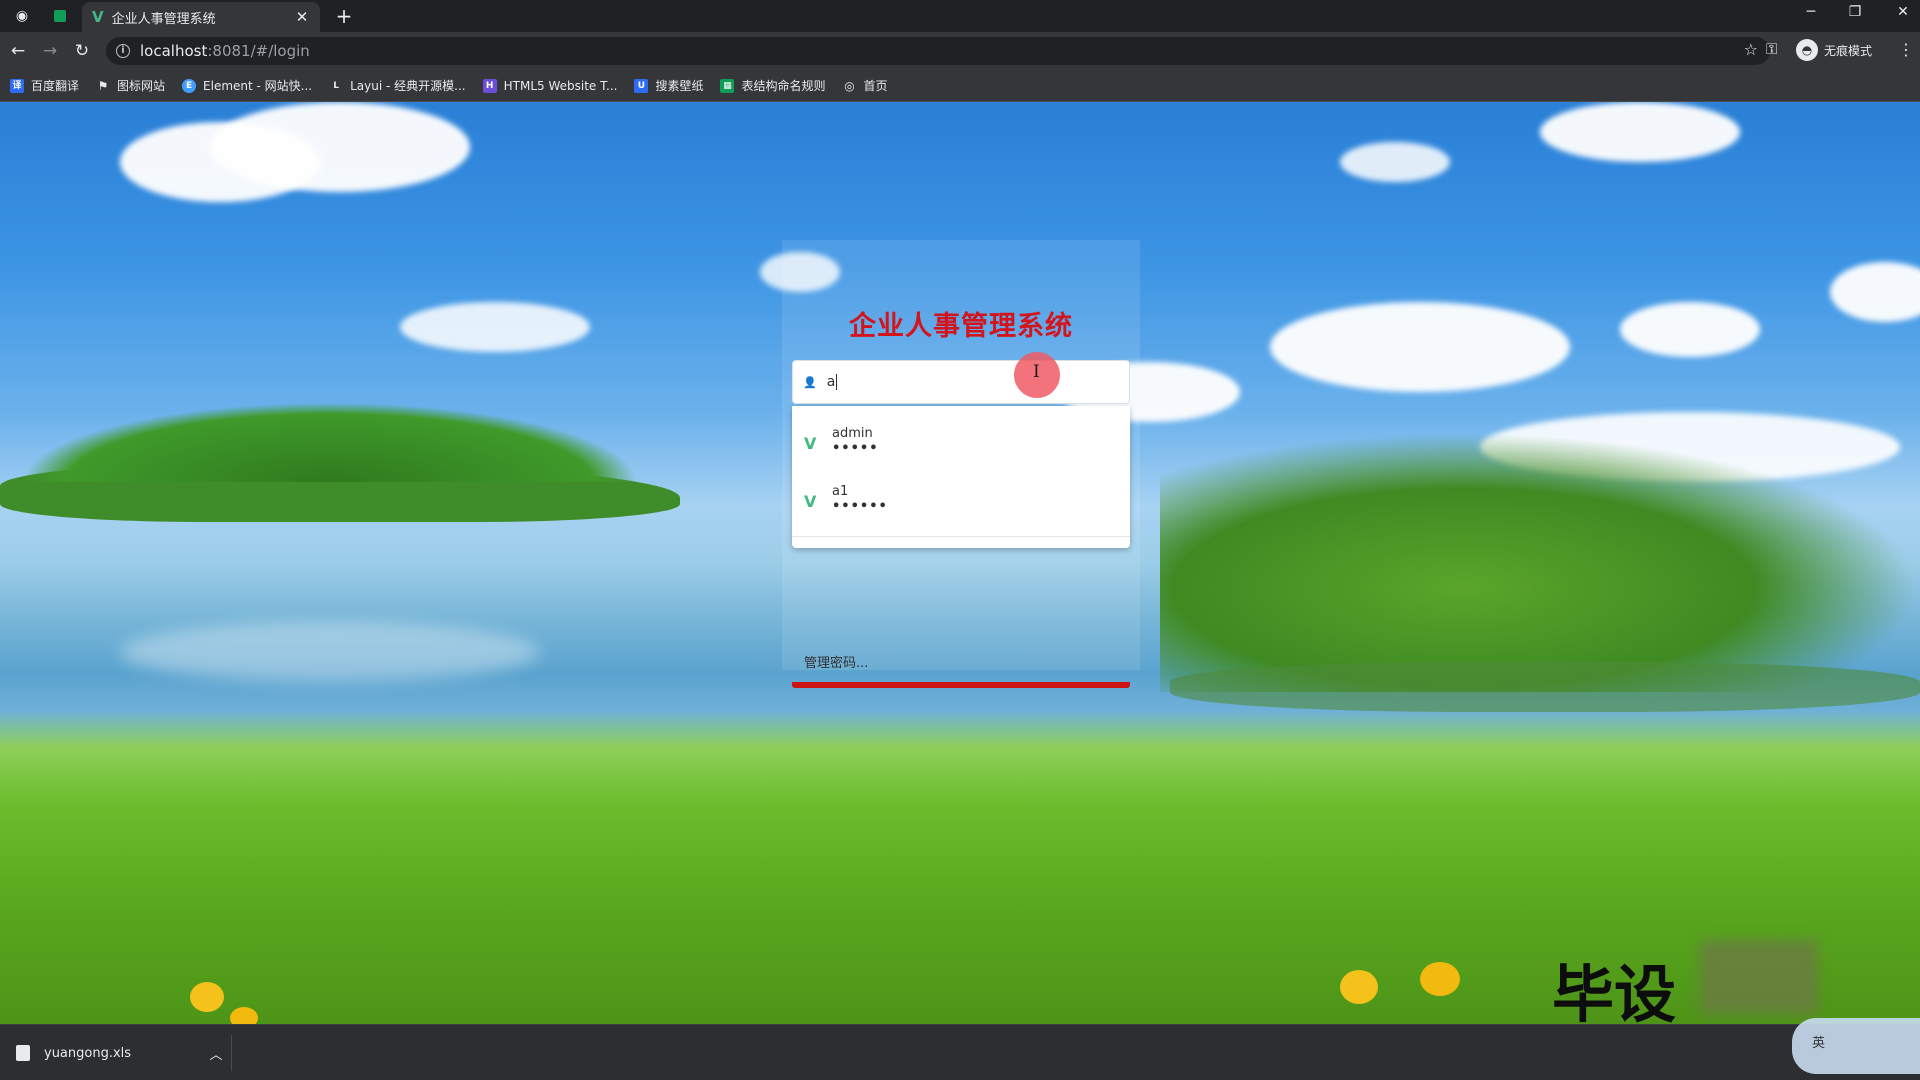 The width and height of the screenshot is (1920, 1080). I want to click on username-input: 👤 a, so click(961, 382).